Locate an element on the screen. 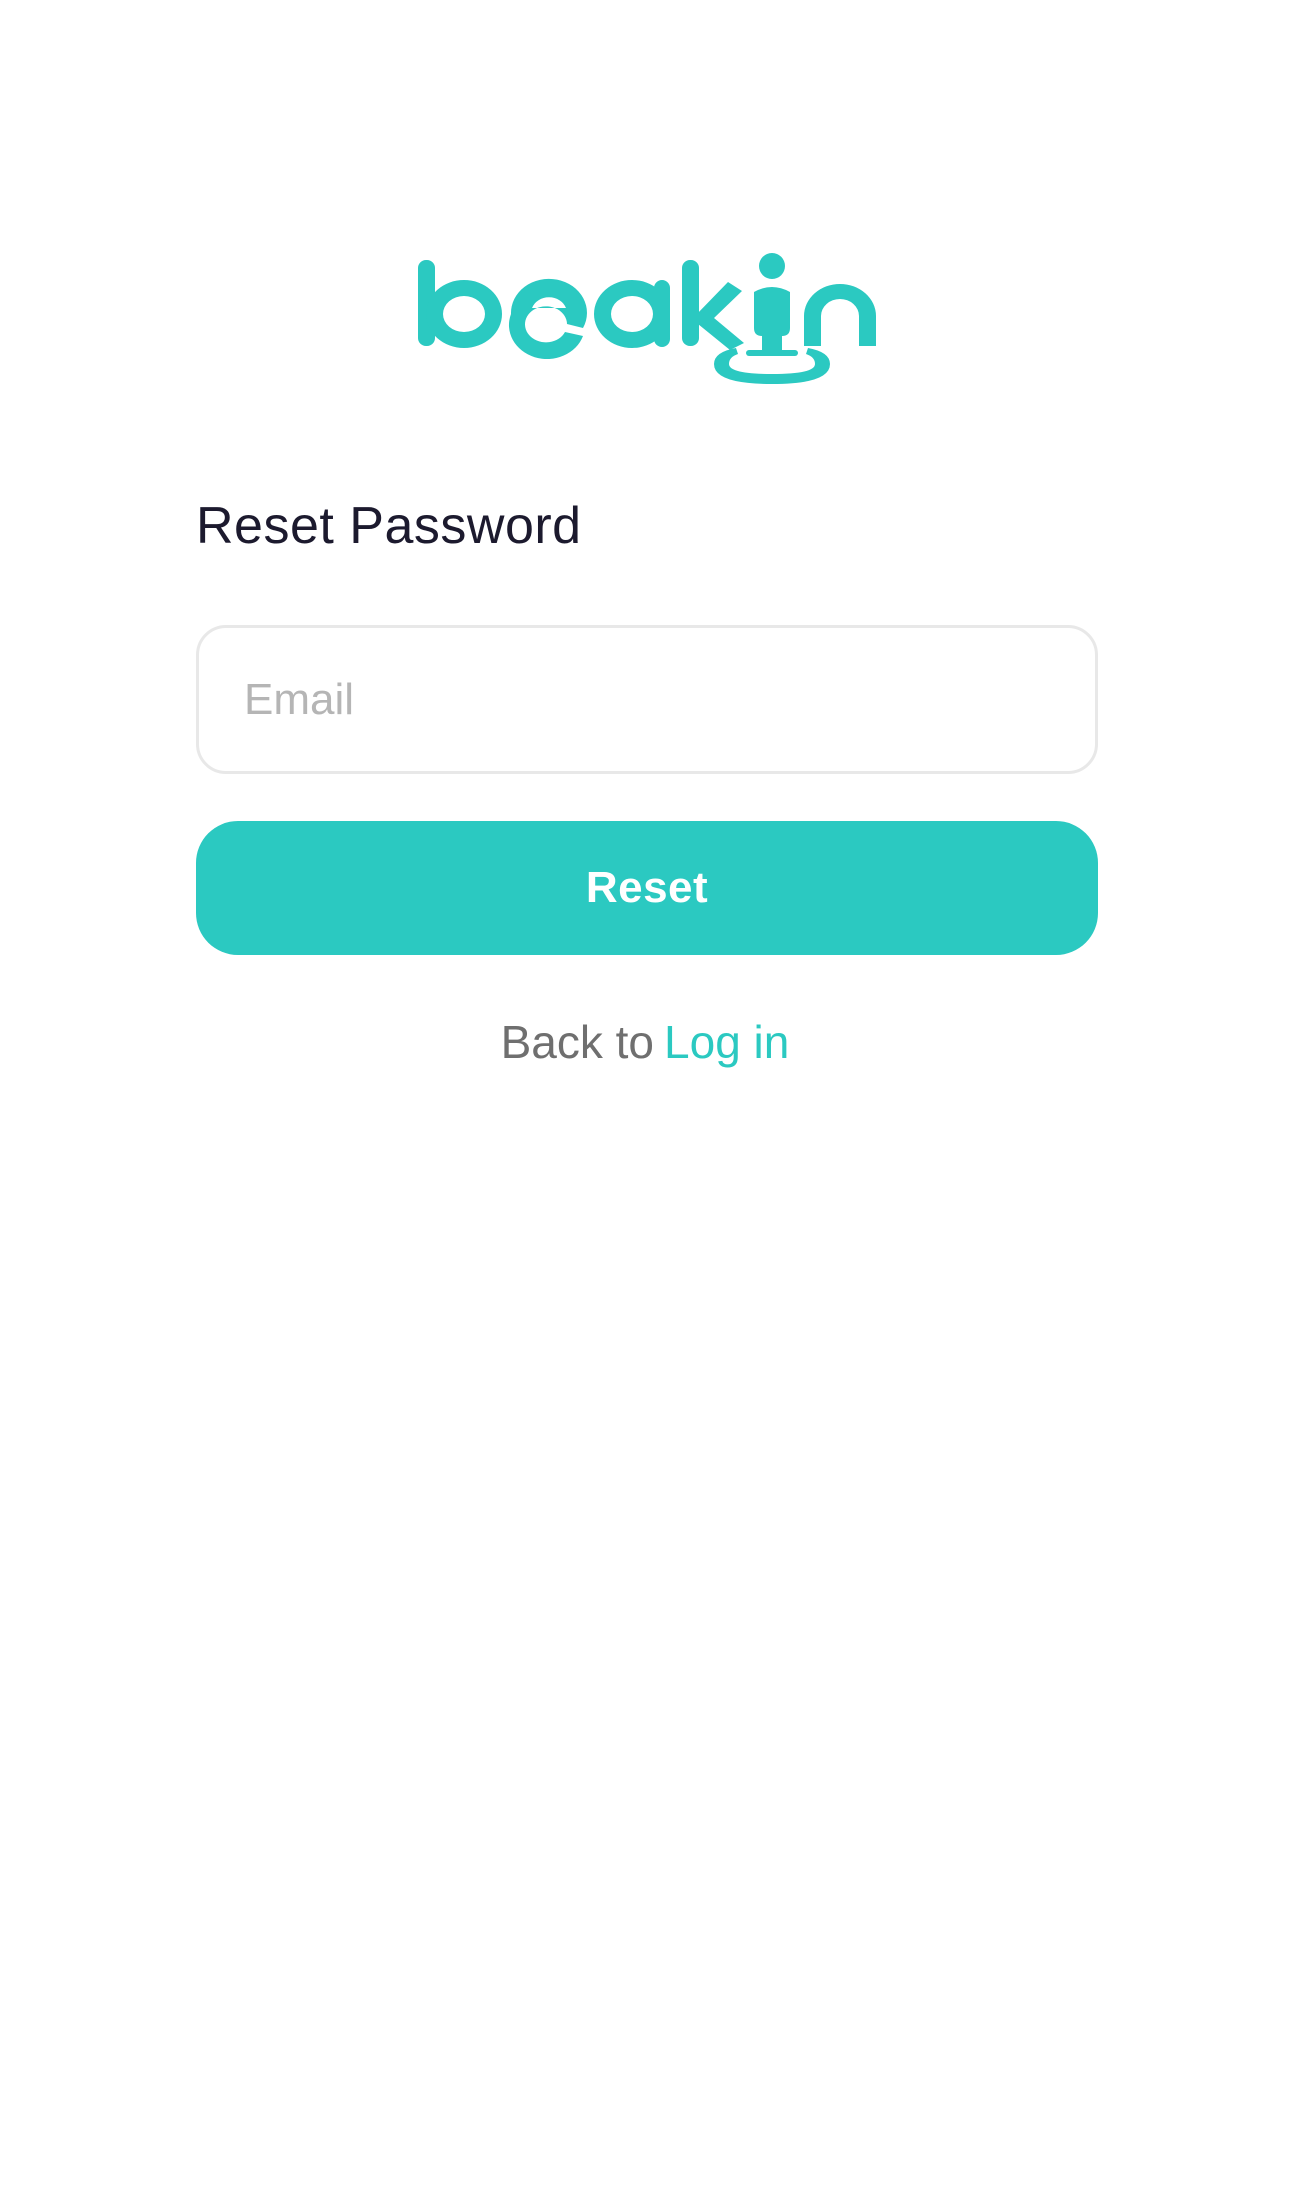 This screenshot has width=1290, height=2189. beakin-logo is located at coordinates (646, 316).